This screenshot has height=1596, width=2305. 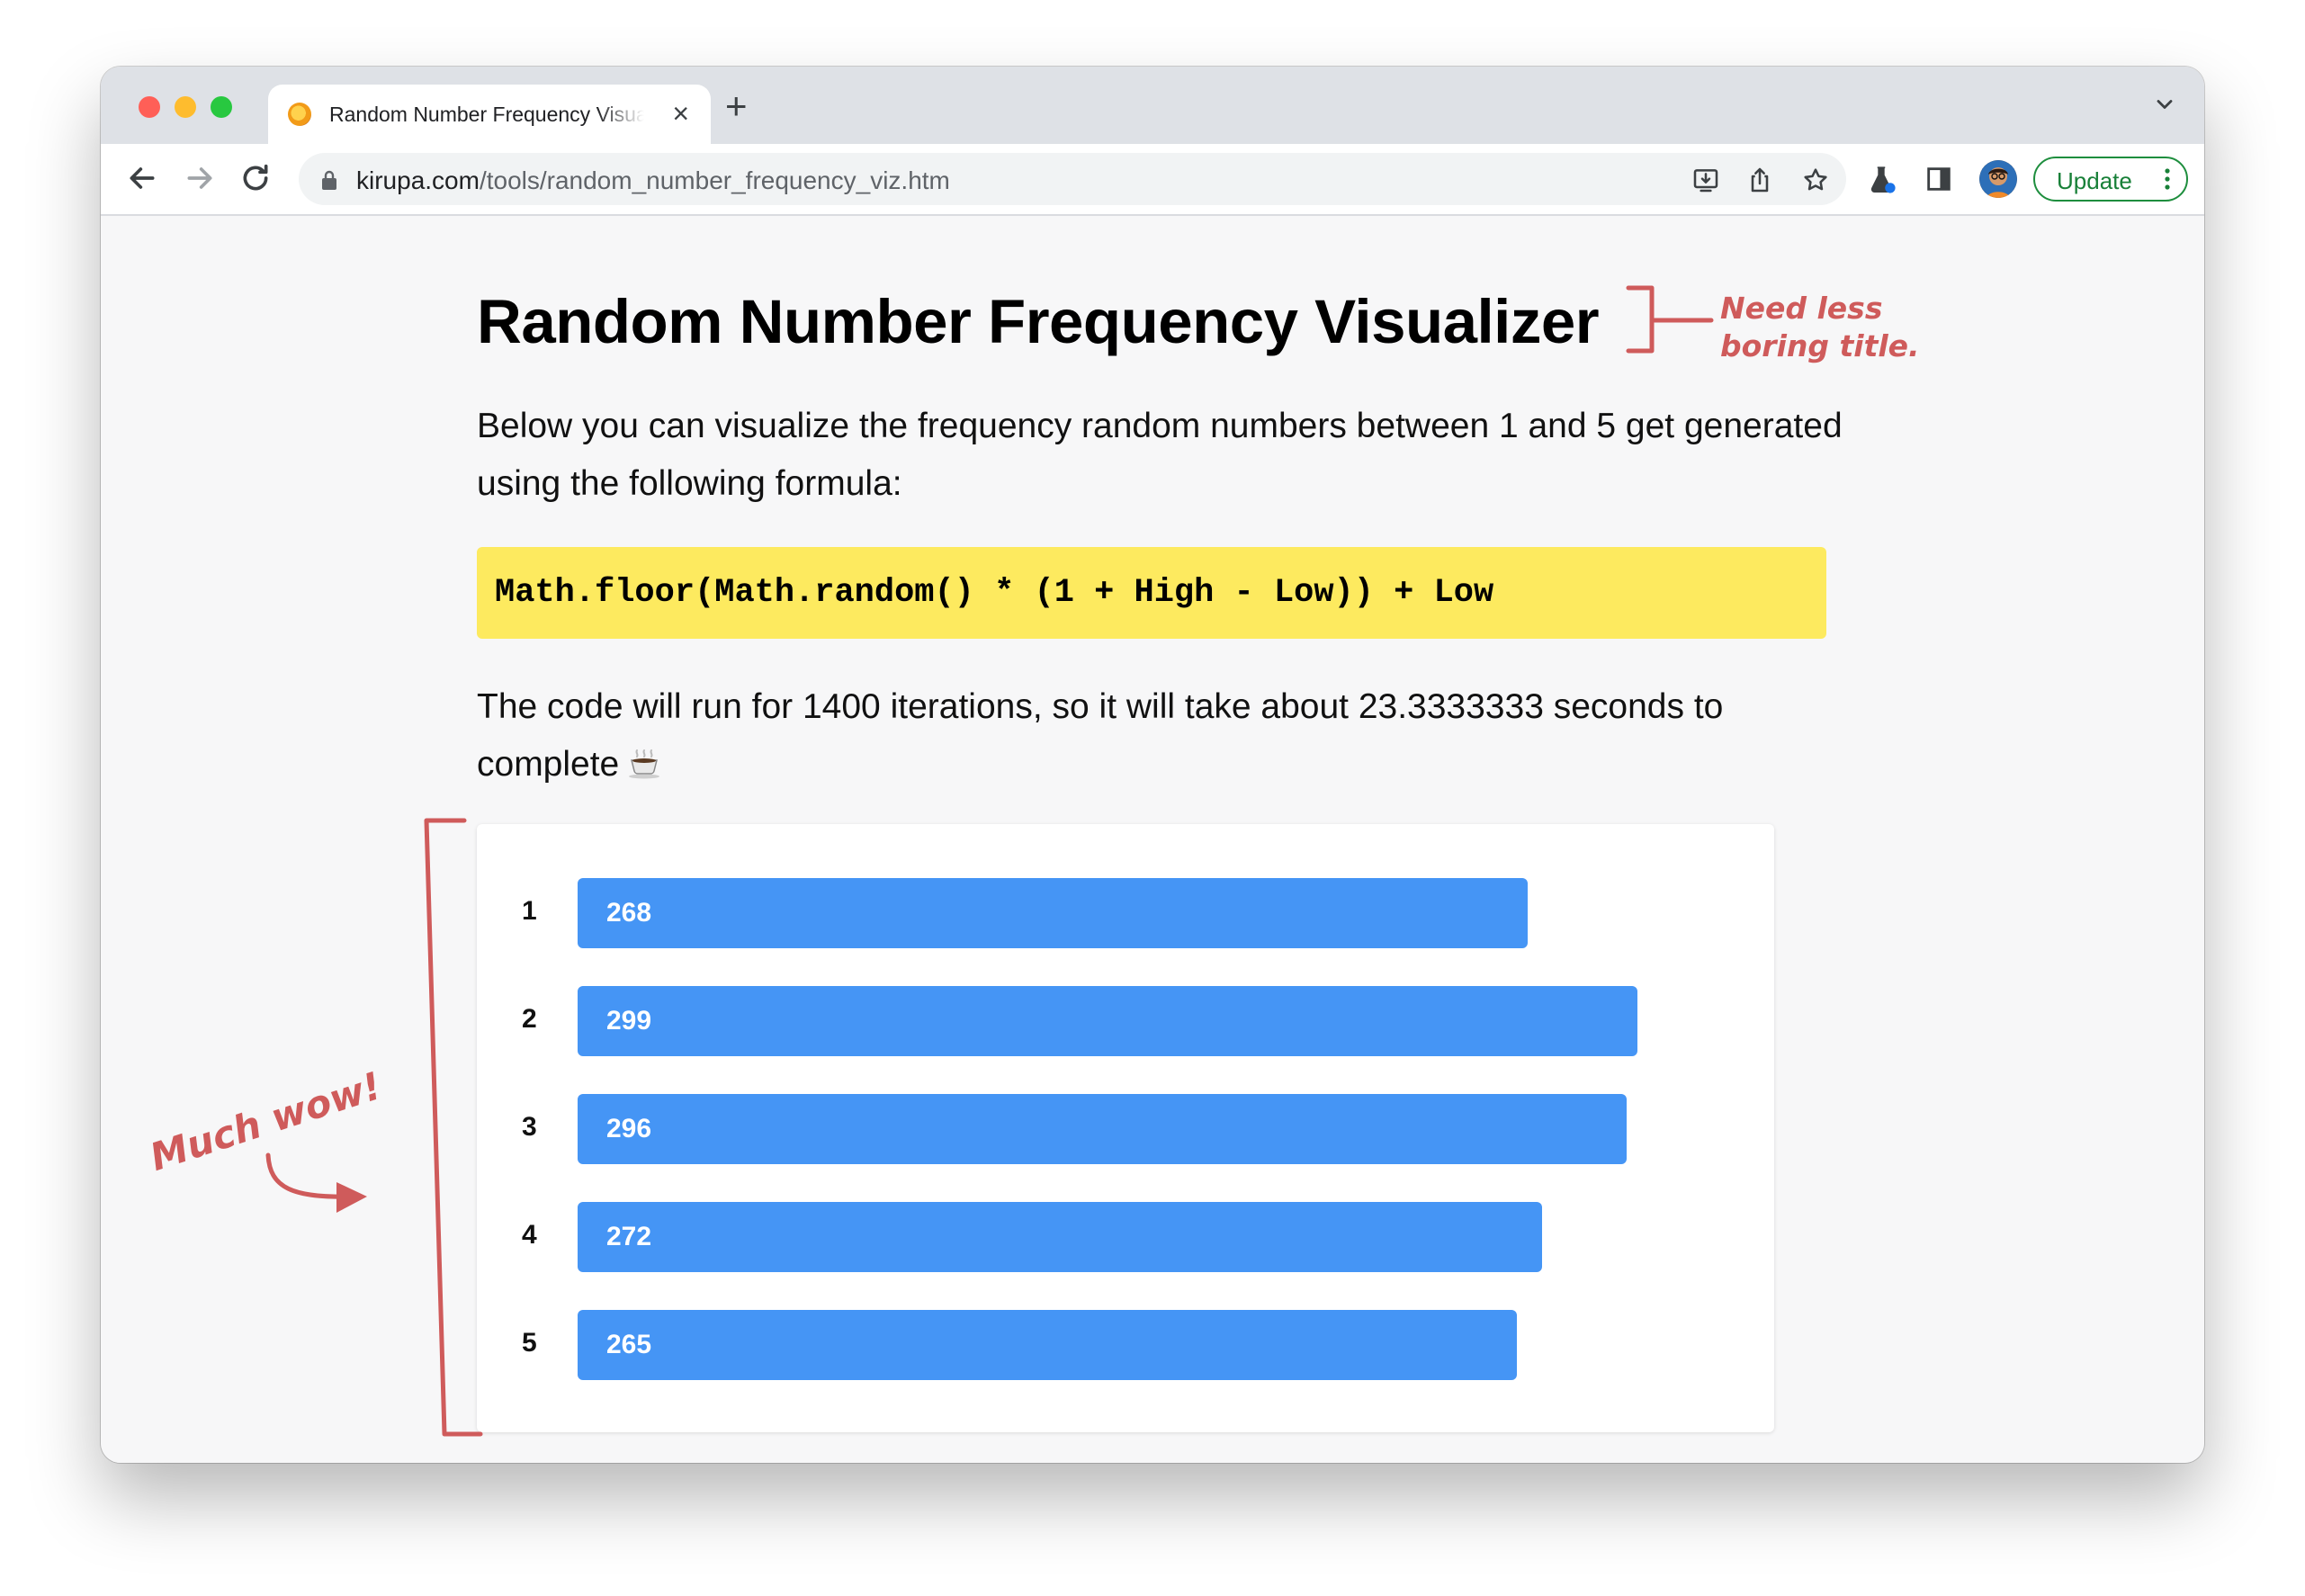 I want to click on curved-arrow-icon, so click(x=311, y=1175).